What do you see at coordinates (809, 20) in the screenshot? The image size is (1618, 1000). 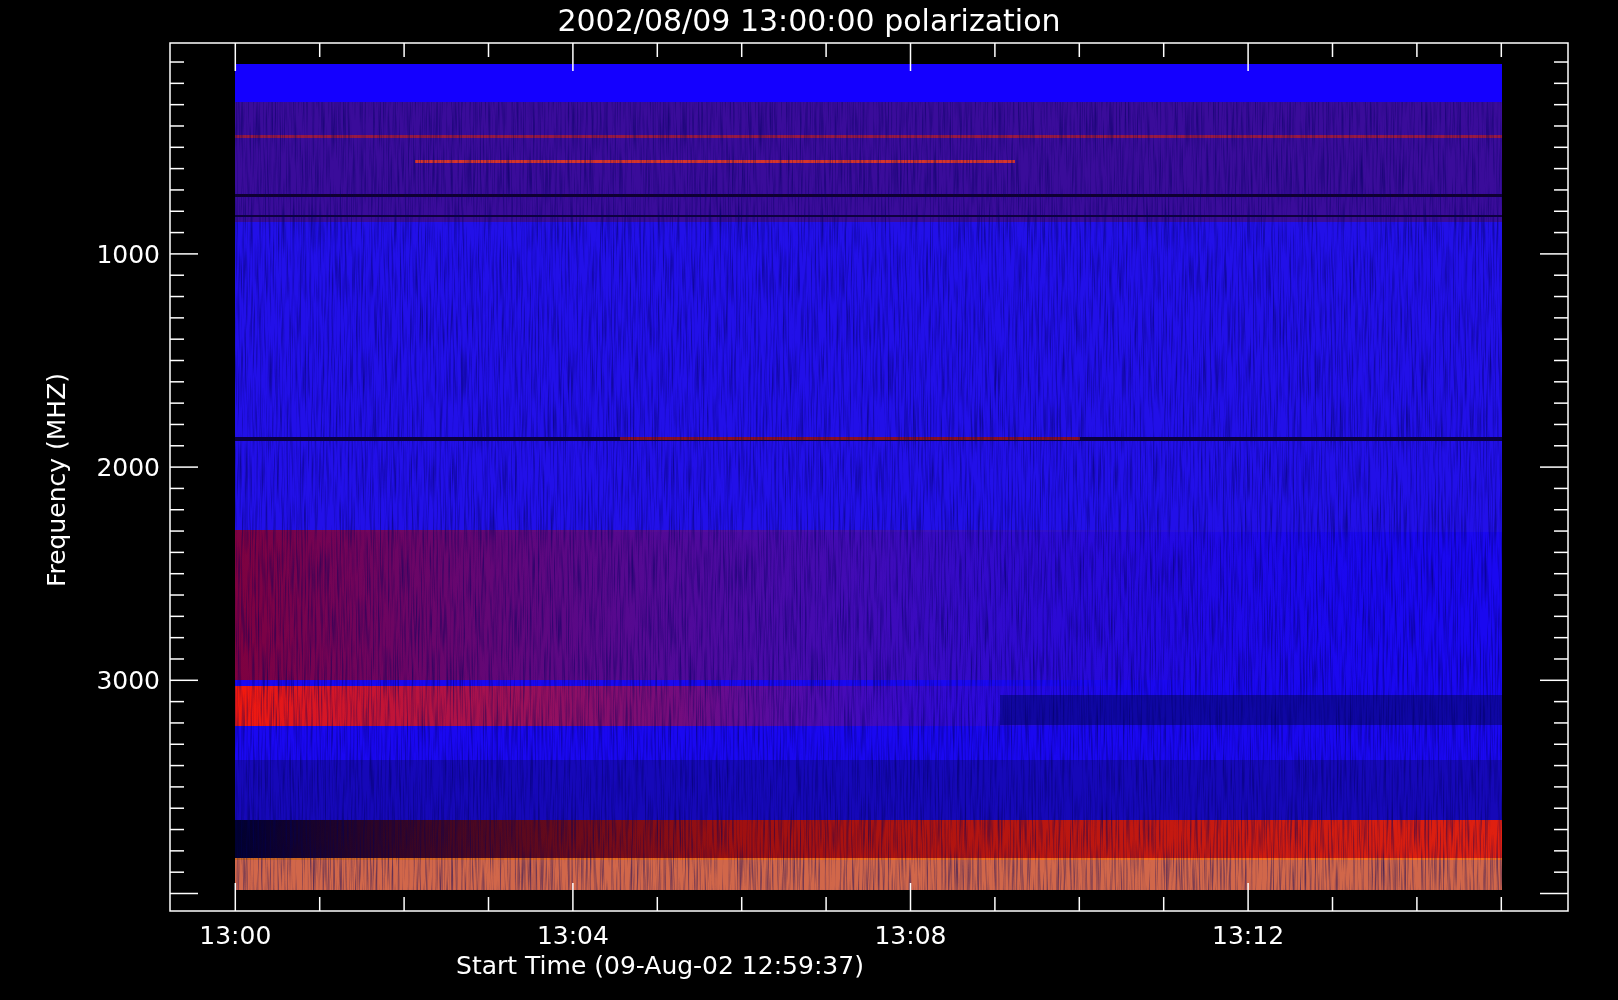 I see `chart-title: 2002/08/09 13:00:00 polarization` at bounding box center [809, 20].